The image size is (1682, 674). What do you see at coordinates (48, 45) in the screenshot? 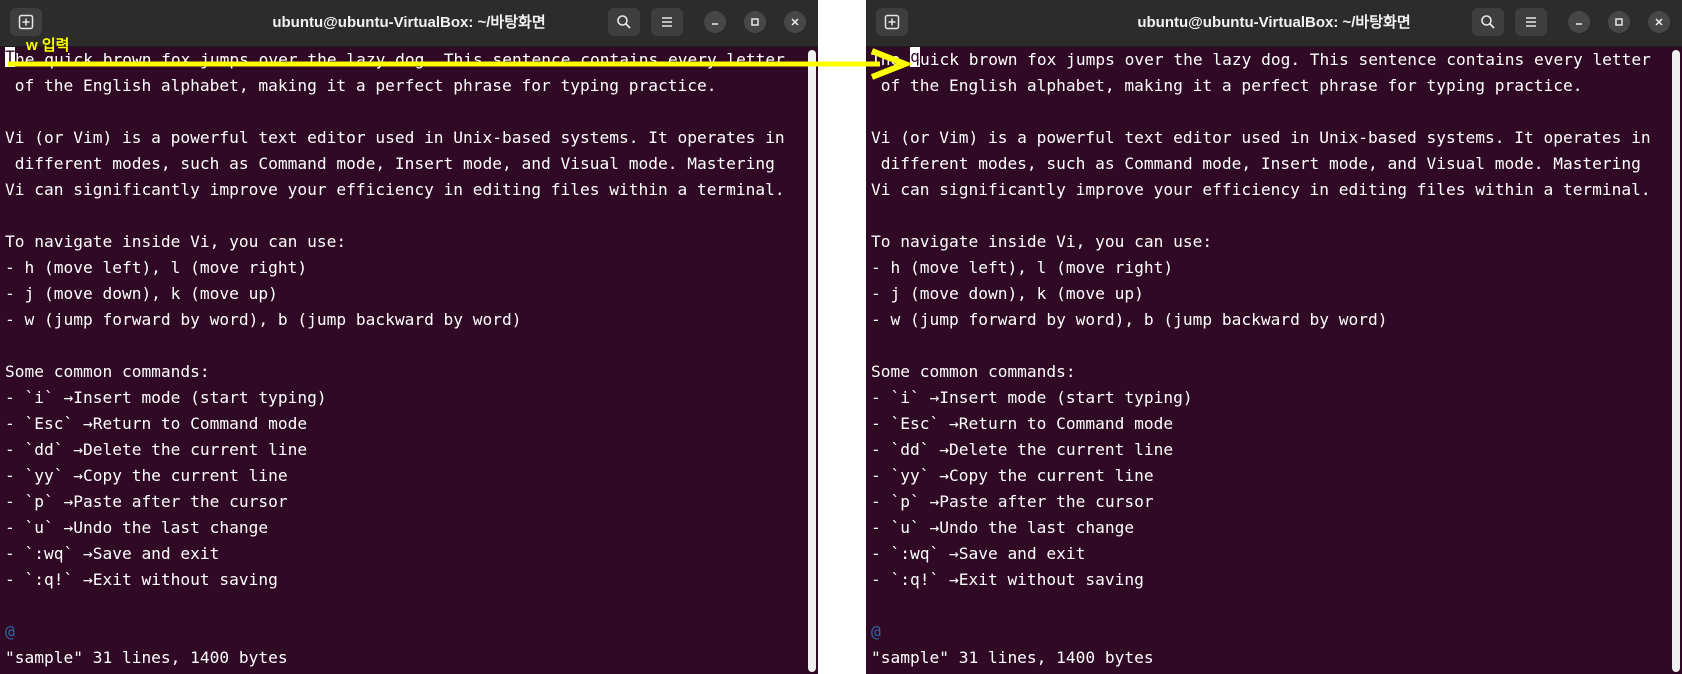
I see `annotation-label: w 입력` at bounding box center [48, 45].